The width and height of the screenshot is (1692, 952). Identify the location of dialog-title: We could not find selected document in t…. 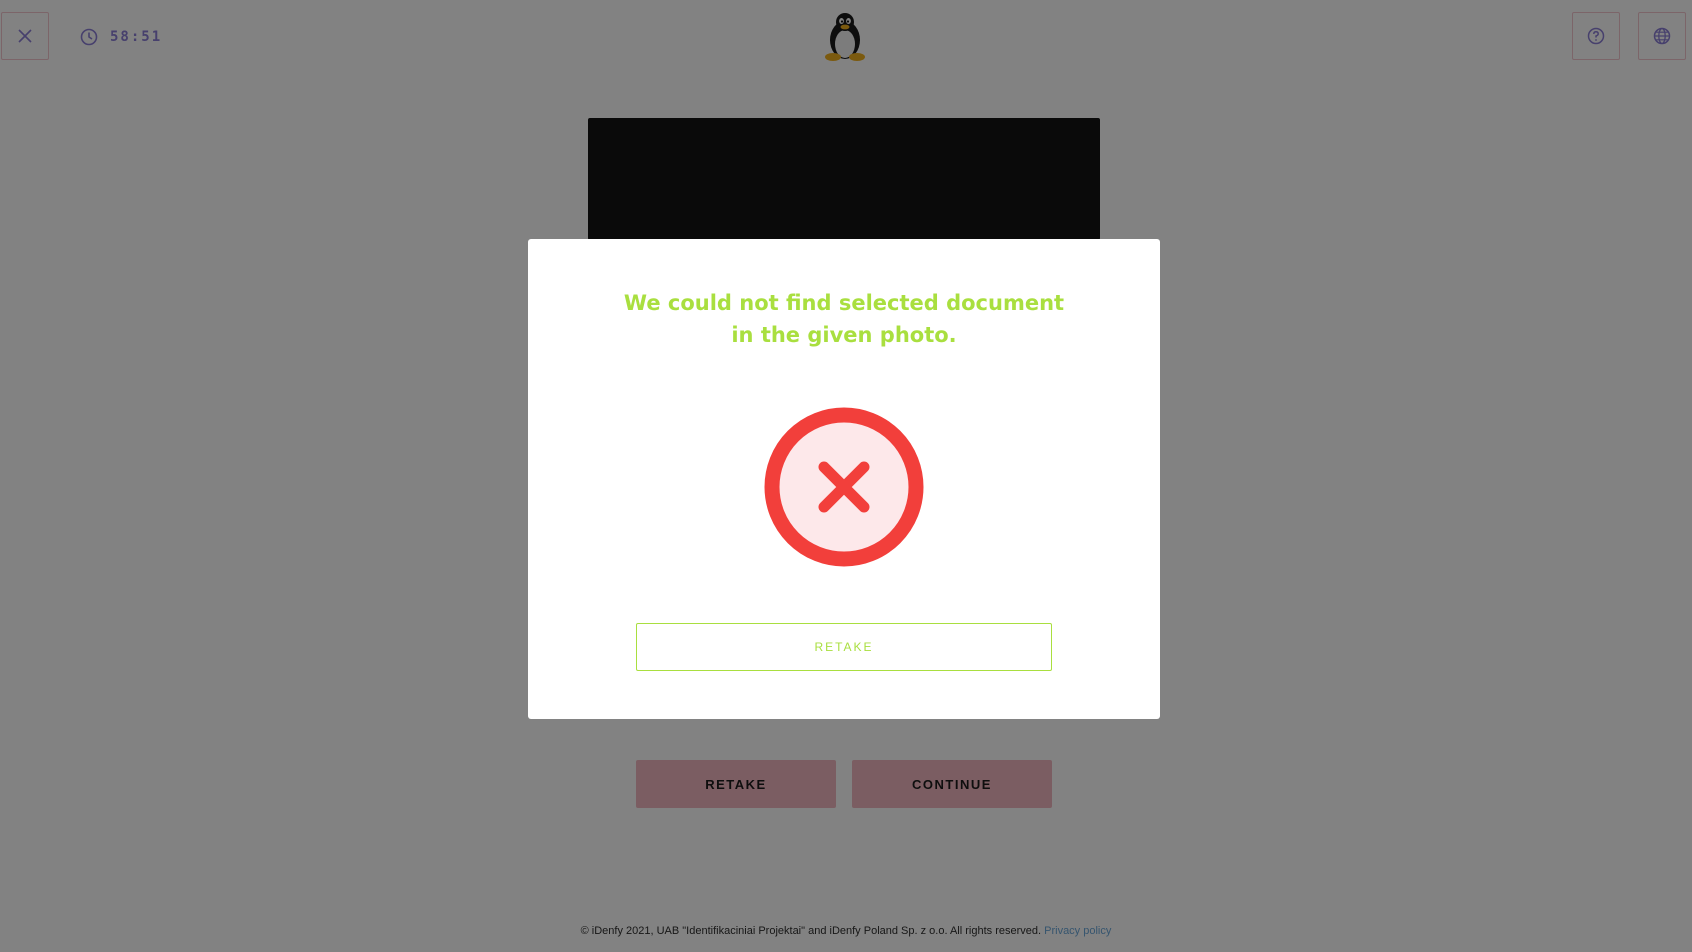
(844, 319).